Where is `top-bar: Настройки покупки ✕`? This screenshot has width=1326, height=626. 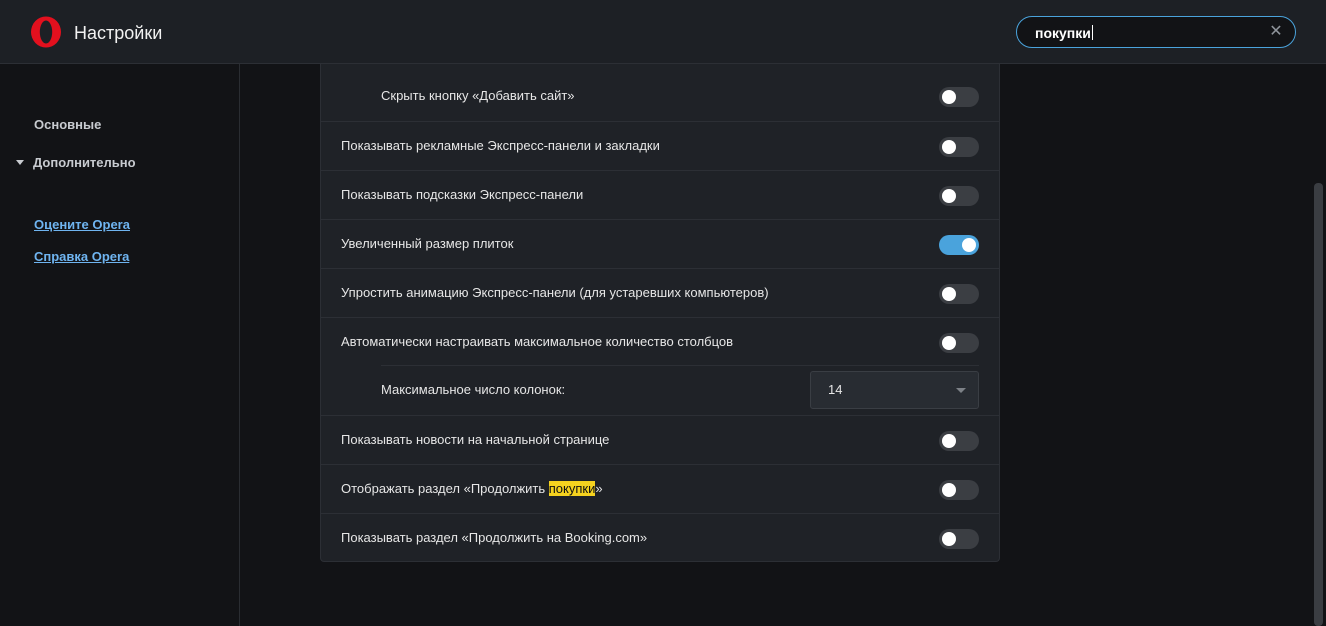 top-bar: Настройки покупки ✕ is located at coordinates (663, 32).